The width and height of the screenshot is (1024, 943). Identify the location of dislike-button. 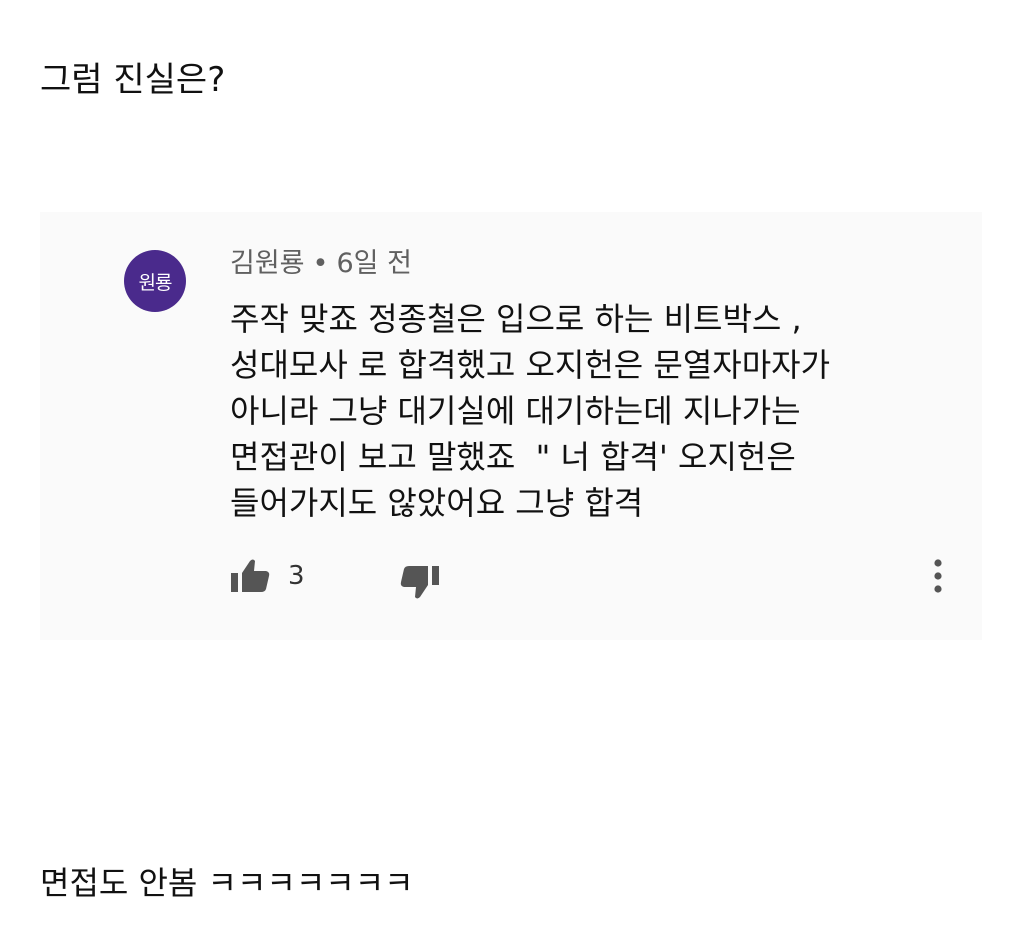
(419, 582).